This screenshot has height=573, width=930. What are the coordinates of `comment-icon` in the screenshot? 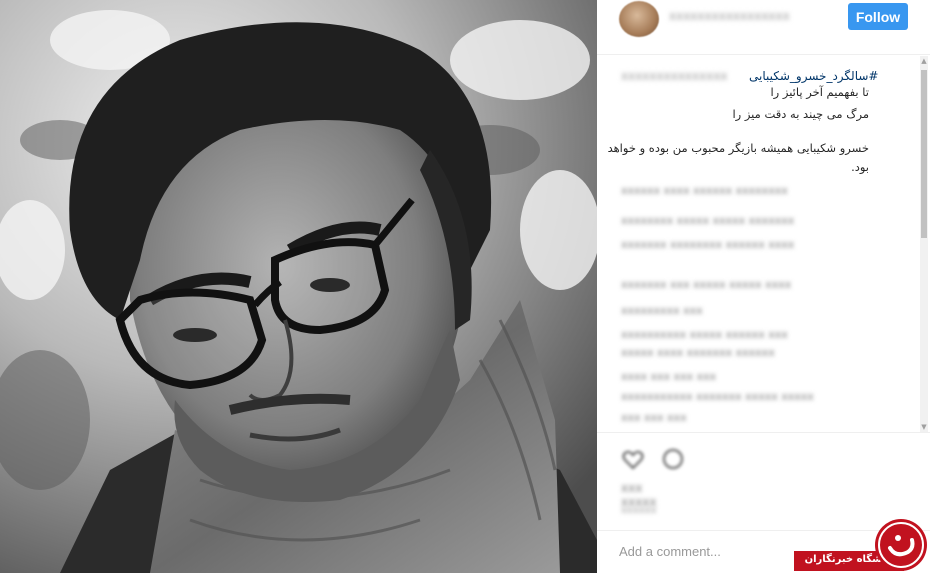 It's located at (673, 459).